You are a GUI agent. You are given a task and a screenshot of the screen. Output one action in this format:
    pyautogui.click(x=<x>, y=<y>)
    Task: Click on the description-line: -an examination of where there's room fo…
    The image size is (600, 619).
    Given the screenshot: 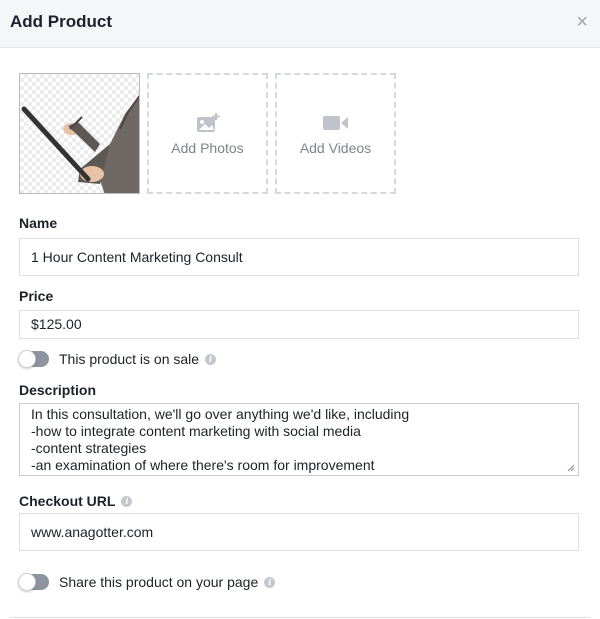 What is the action you would take?
    pyautogui.click(x=203, y=465)
    